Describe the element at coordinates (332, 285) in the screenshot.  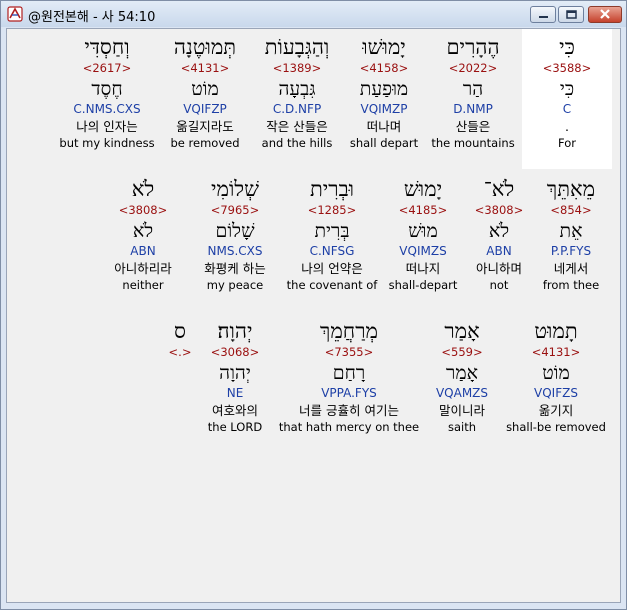
I see `english-gloss: the covenant of` at that location.